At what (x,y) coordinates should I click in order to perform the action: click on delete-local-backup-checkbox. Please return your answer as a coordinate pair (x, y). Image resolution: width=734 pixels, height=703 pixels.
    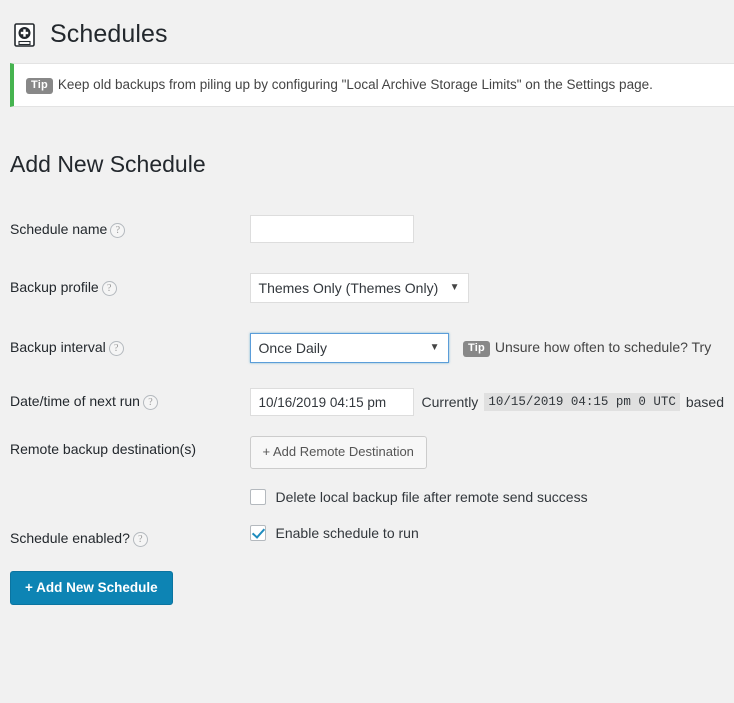
    Looking at the image, I should click on (257, 496).